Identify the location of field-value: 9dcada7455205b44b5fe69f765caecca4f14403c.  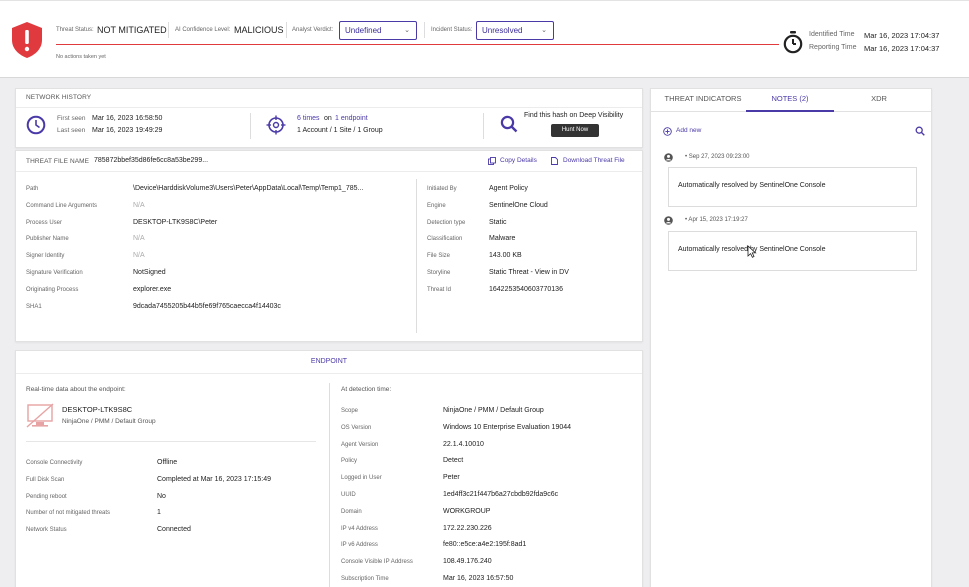
(207, 306).